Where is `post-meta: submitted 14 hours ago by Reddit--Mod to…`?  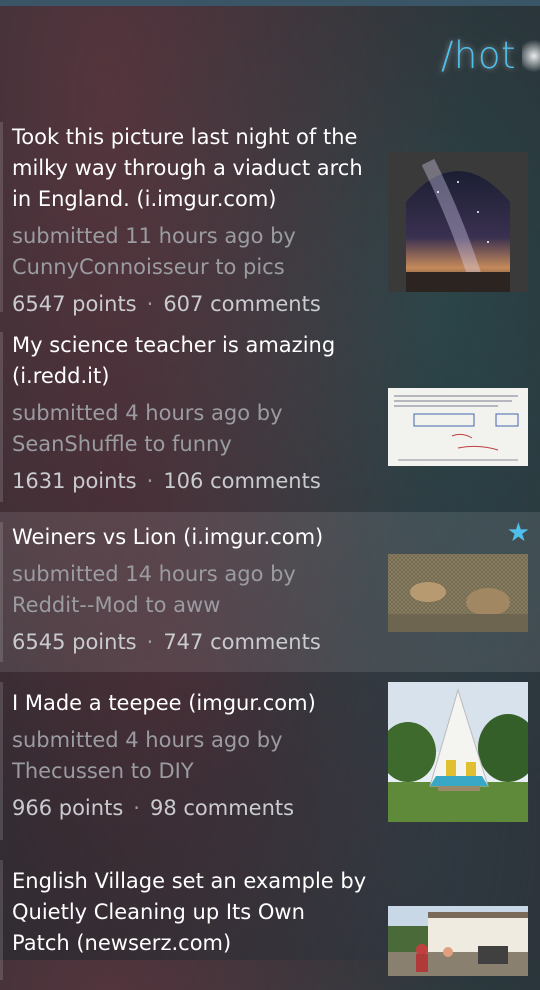
post-meta: submitted 14 hours ago by Reddit--Mod to… is located at coordinates (154, 589).